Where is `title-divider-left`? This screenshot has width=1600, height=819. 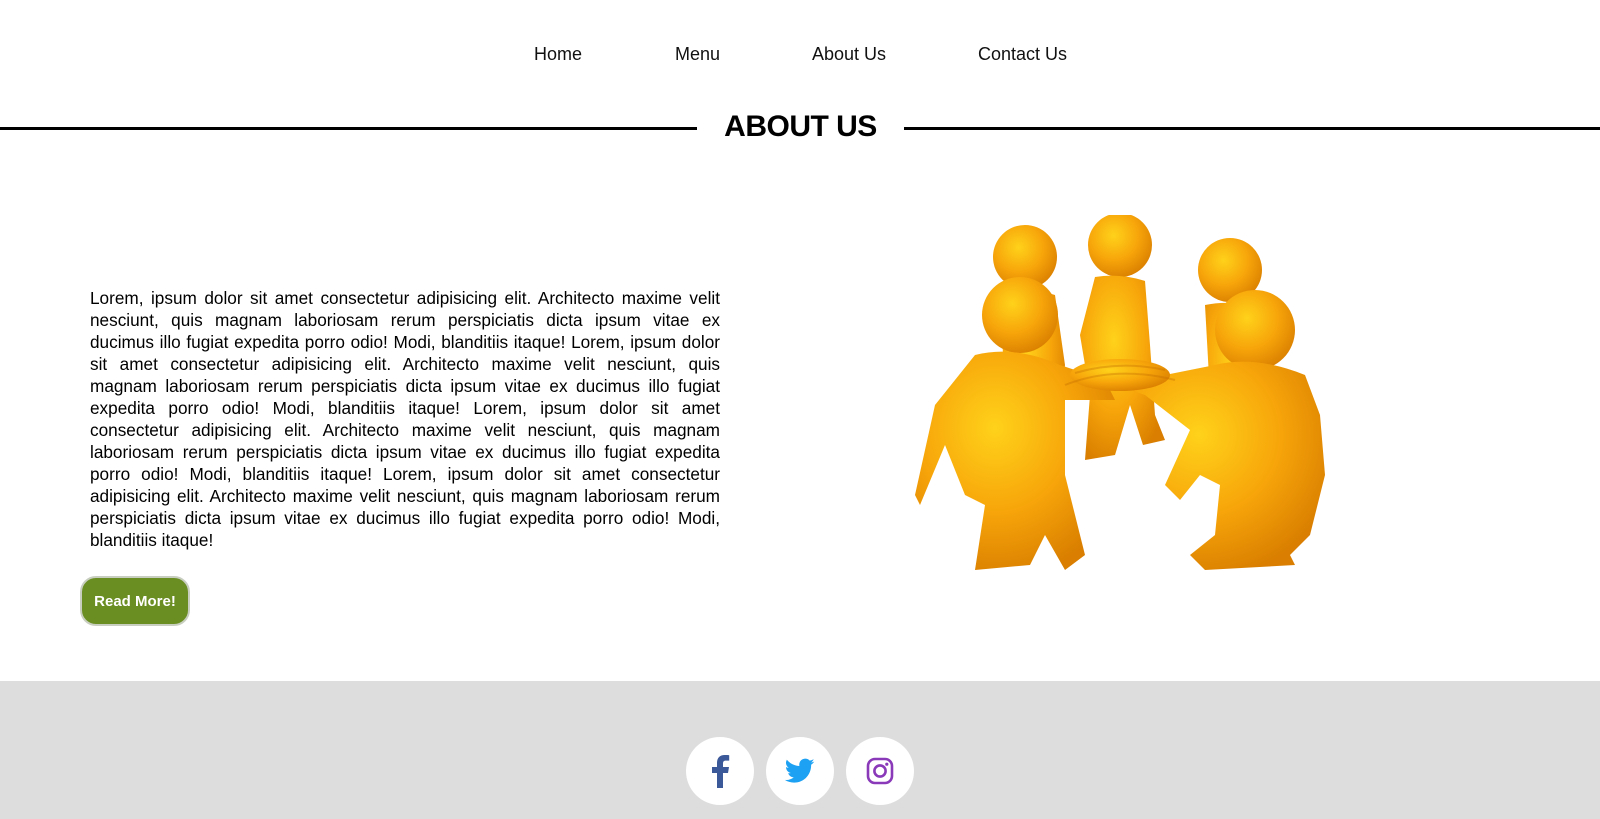
title-divider-left is located at coordinates (348, 128).